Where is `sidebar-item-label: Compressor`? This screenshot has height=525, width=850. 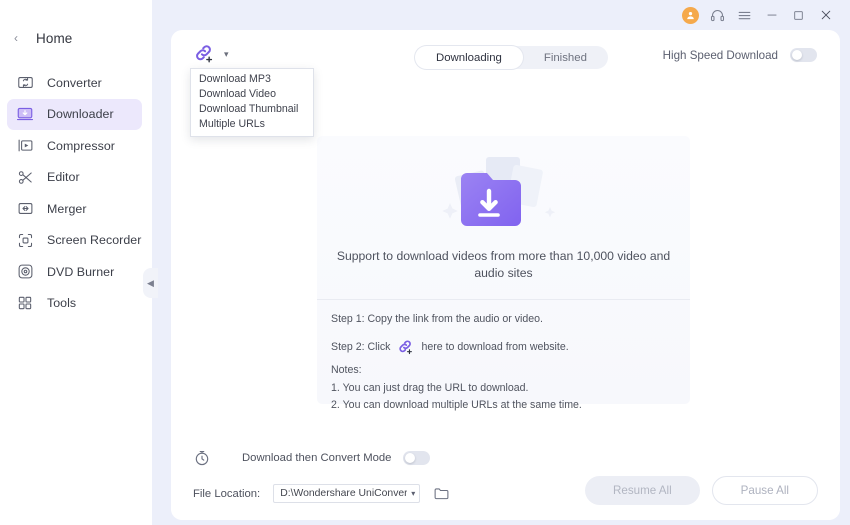
sidebar-item-label: Compressor is located at coordinates (81, 145).